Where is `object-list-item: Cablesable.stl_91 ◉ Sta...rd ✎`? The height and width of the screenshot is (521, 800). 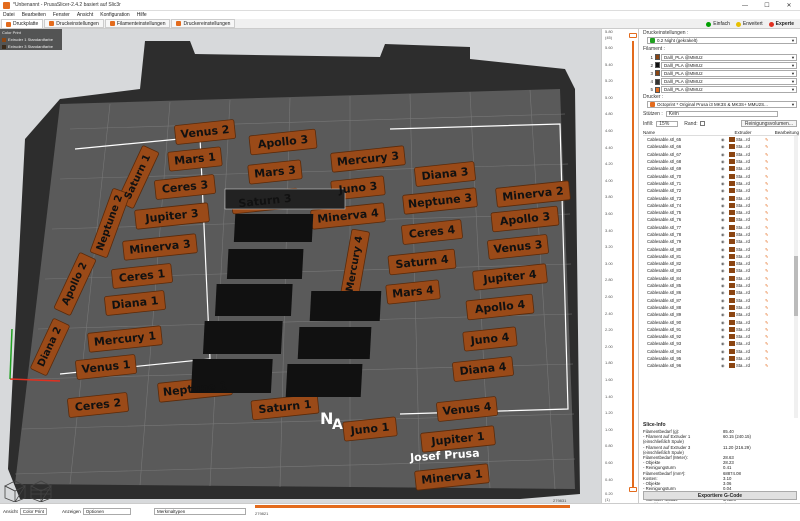
object-list-item: Cablesable.stl_91 ◉ Sta...rd ✎ is located at coordinates (718, 329).